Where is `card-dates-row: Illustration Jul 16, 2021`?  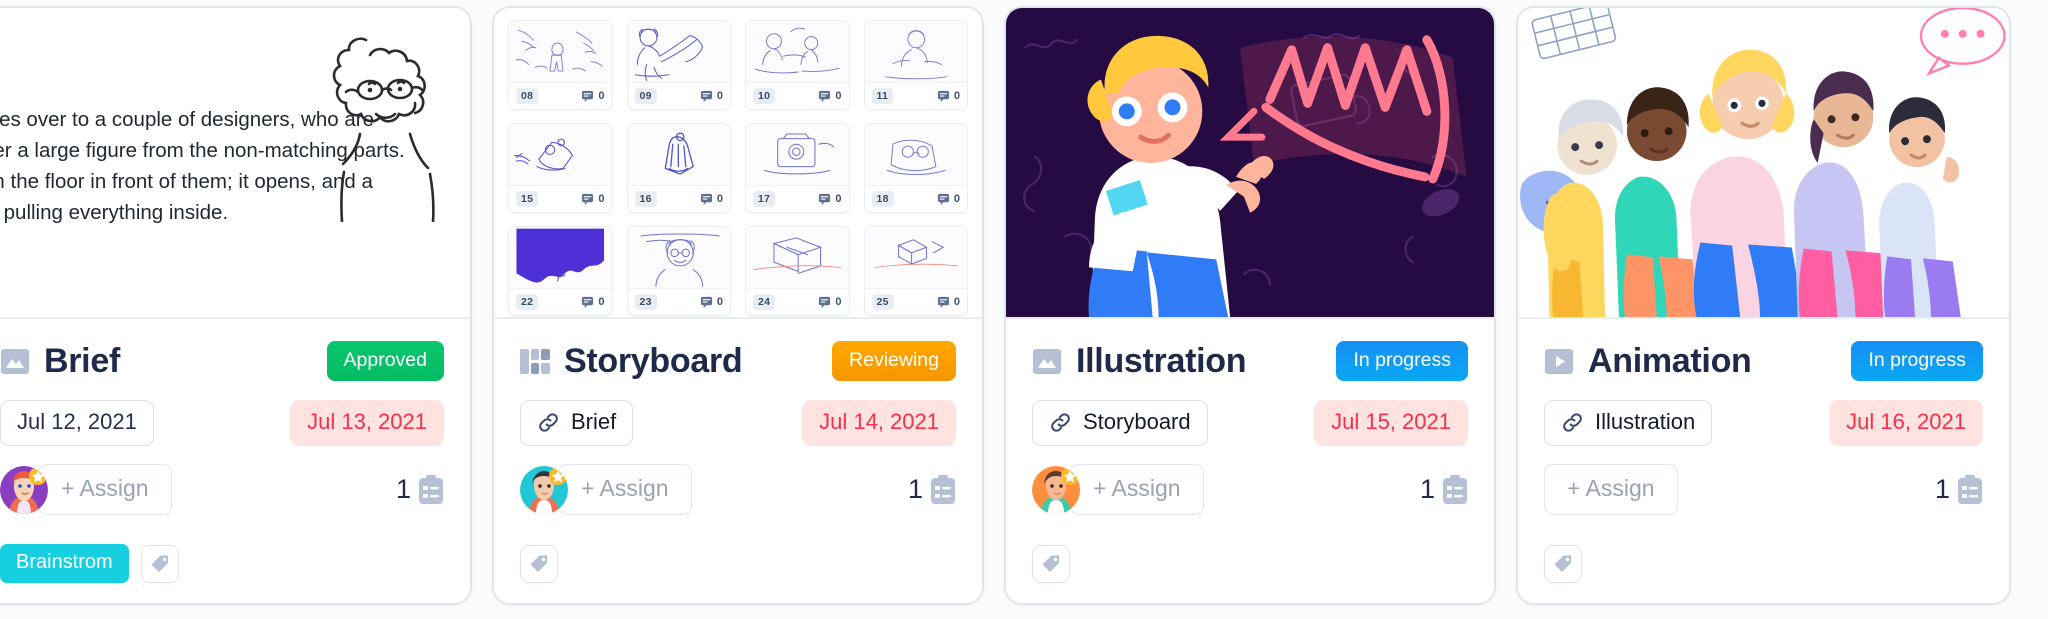 card-dates-row: Illustration Jul 16, 2021 is located at coordinates (1763, 423).